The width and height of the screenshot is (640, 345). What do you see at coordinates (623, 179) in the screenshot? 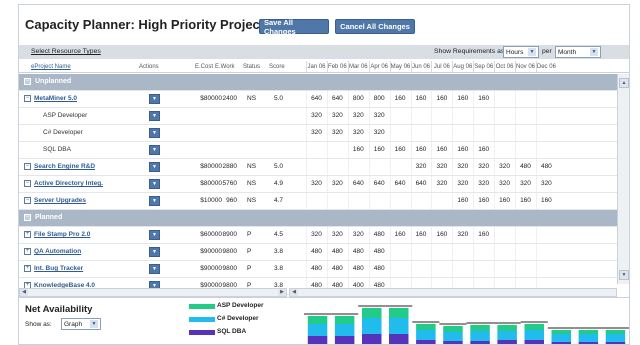
I see `vertical-scrollbar: ▲ ▼` at bounding box center [623, 179].